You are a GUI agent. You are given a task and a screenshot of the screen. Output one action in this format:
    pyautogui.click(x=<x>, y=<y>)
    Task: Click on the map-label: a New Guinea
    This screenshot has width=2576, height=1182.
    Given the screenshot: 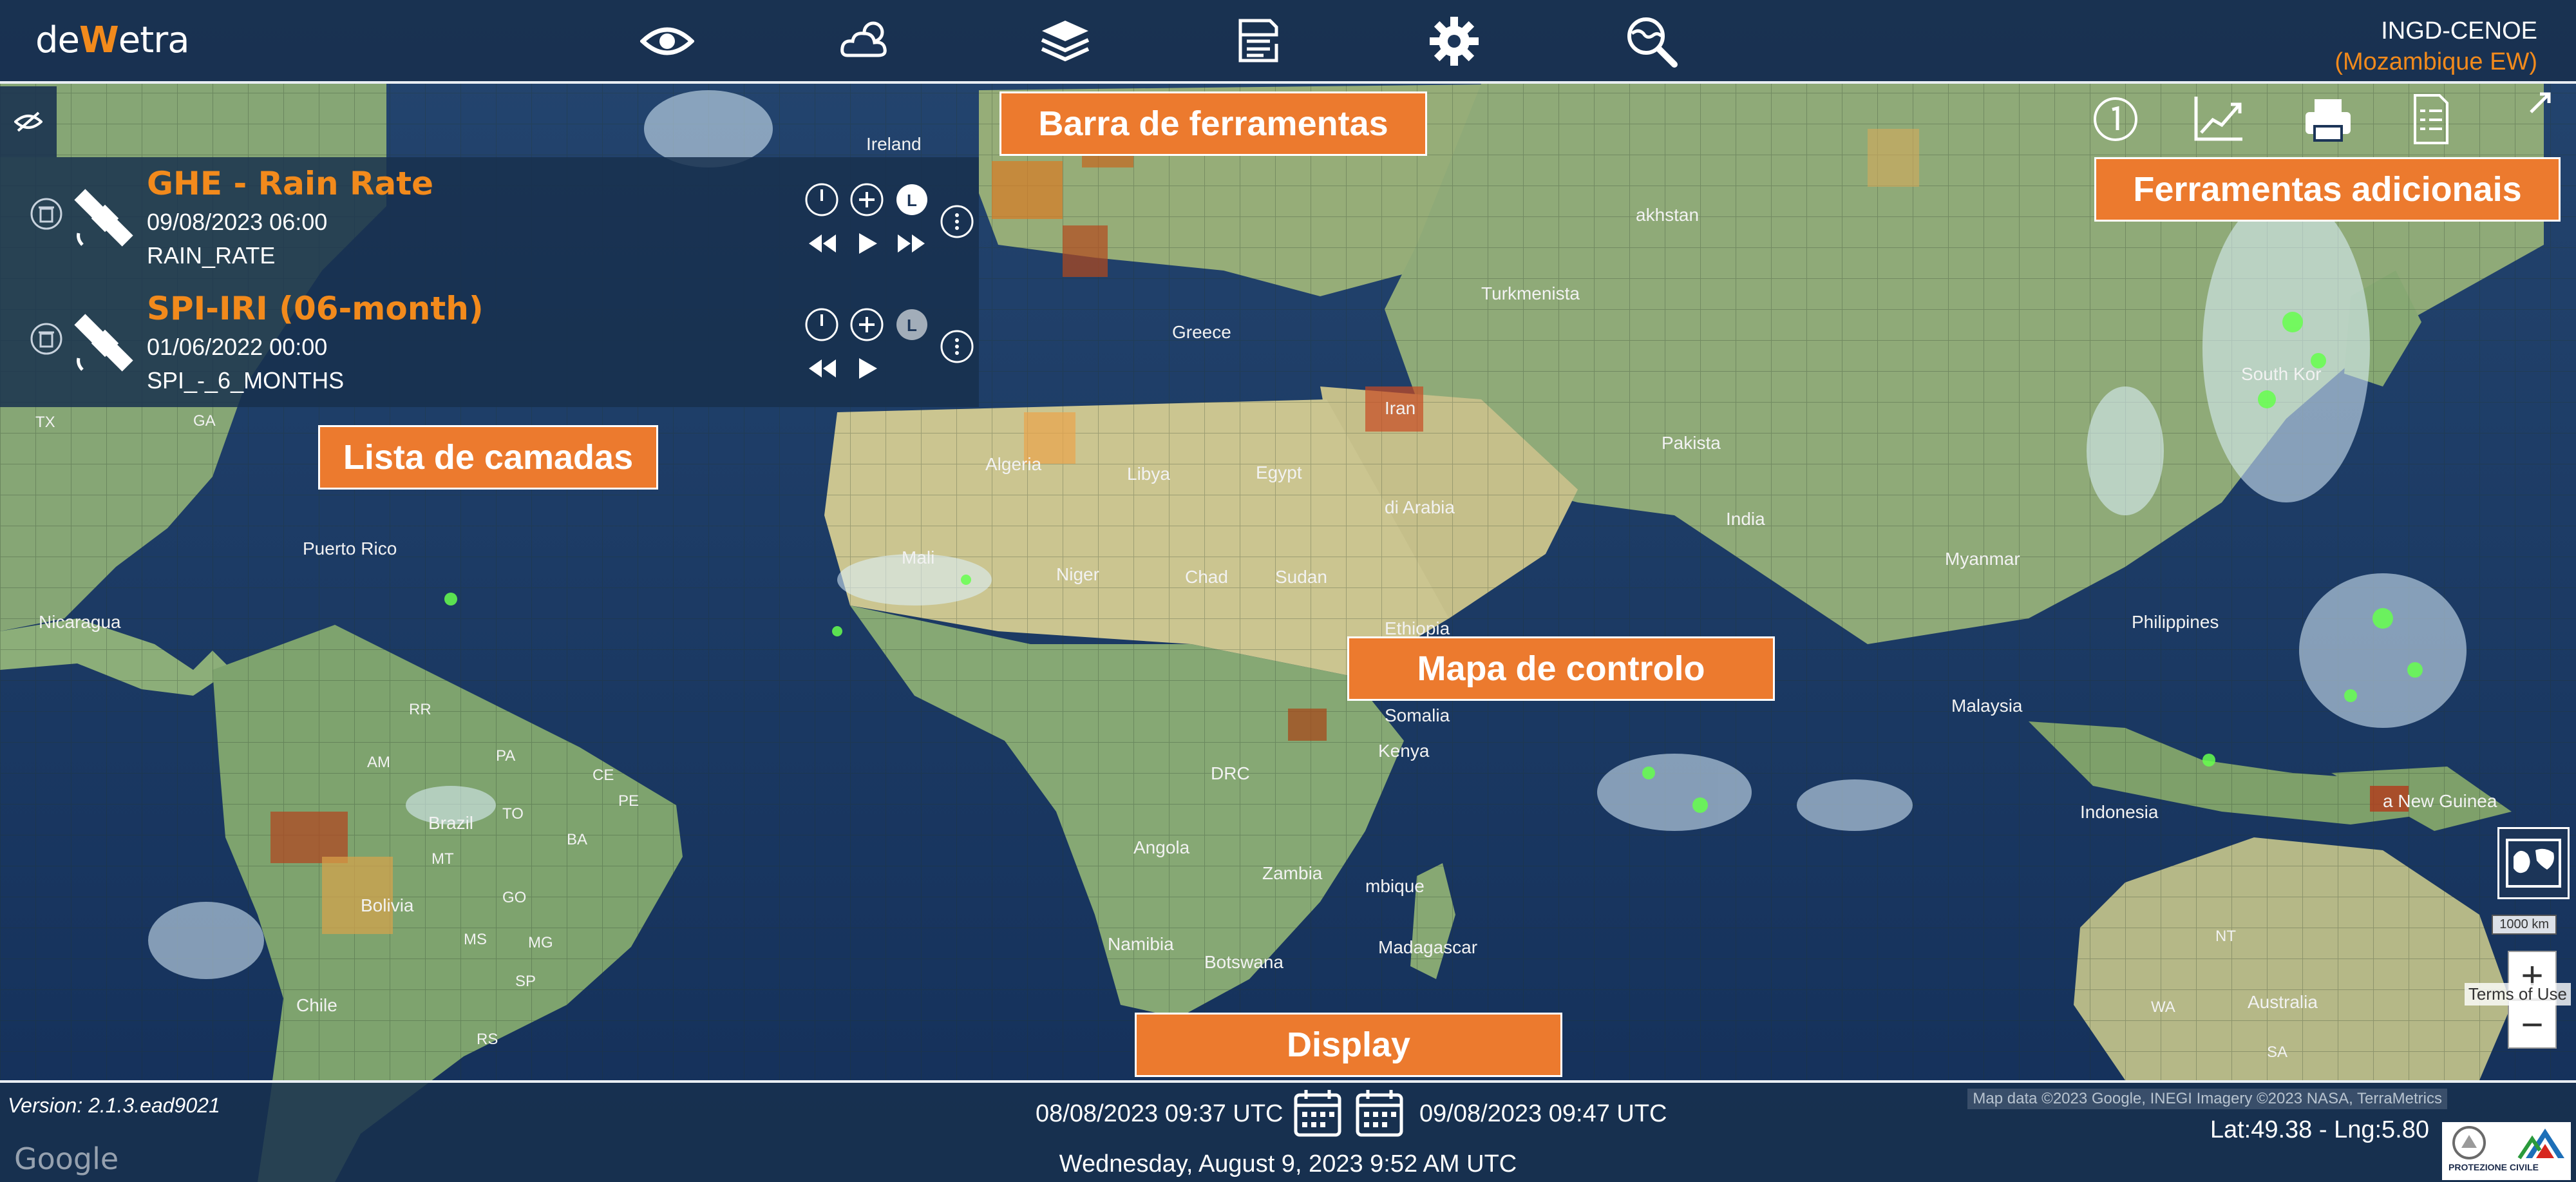 What is the action you would take?
    pyautogui.click(x=2440, y=801)
    